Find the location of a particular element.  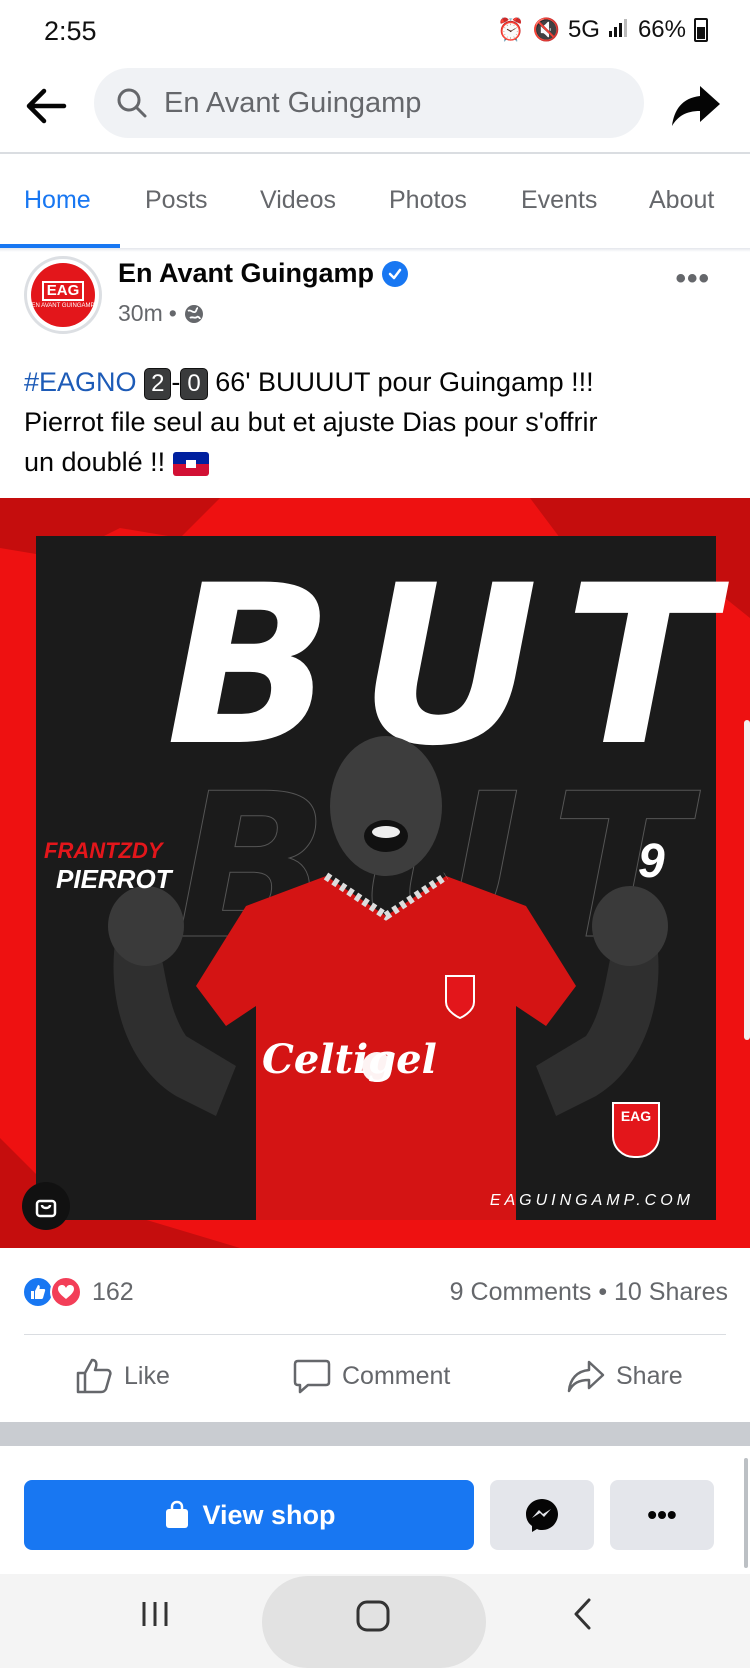

messenger-icon is located at coordinates (542, 1515).